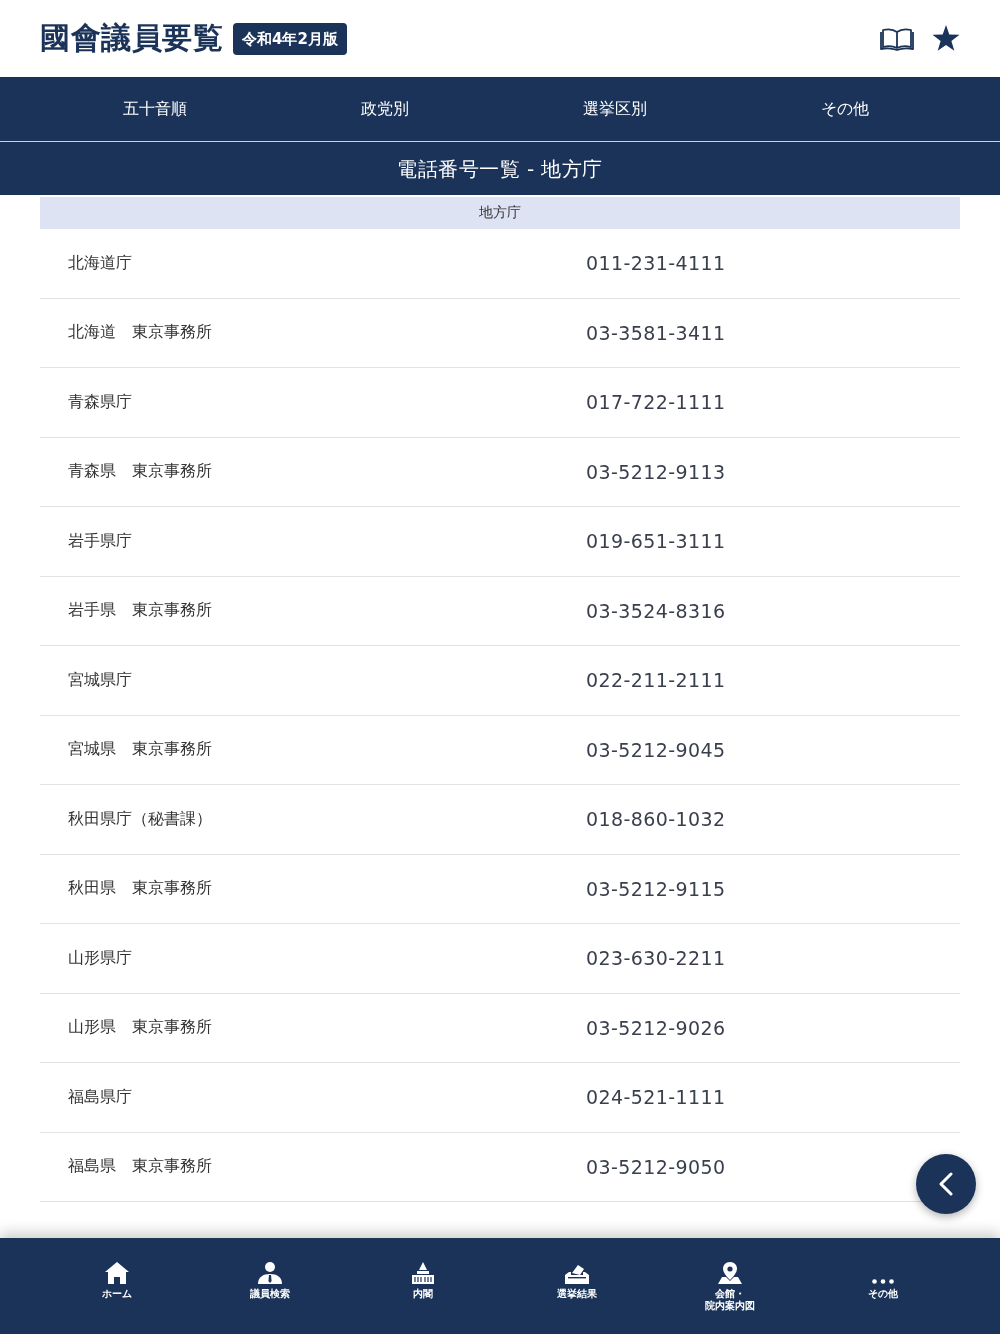 This screenshot has height=1334, width=1000. I want to click on phone-number: 024-521-1111, so click(656, 1097).